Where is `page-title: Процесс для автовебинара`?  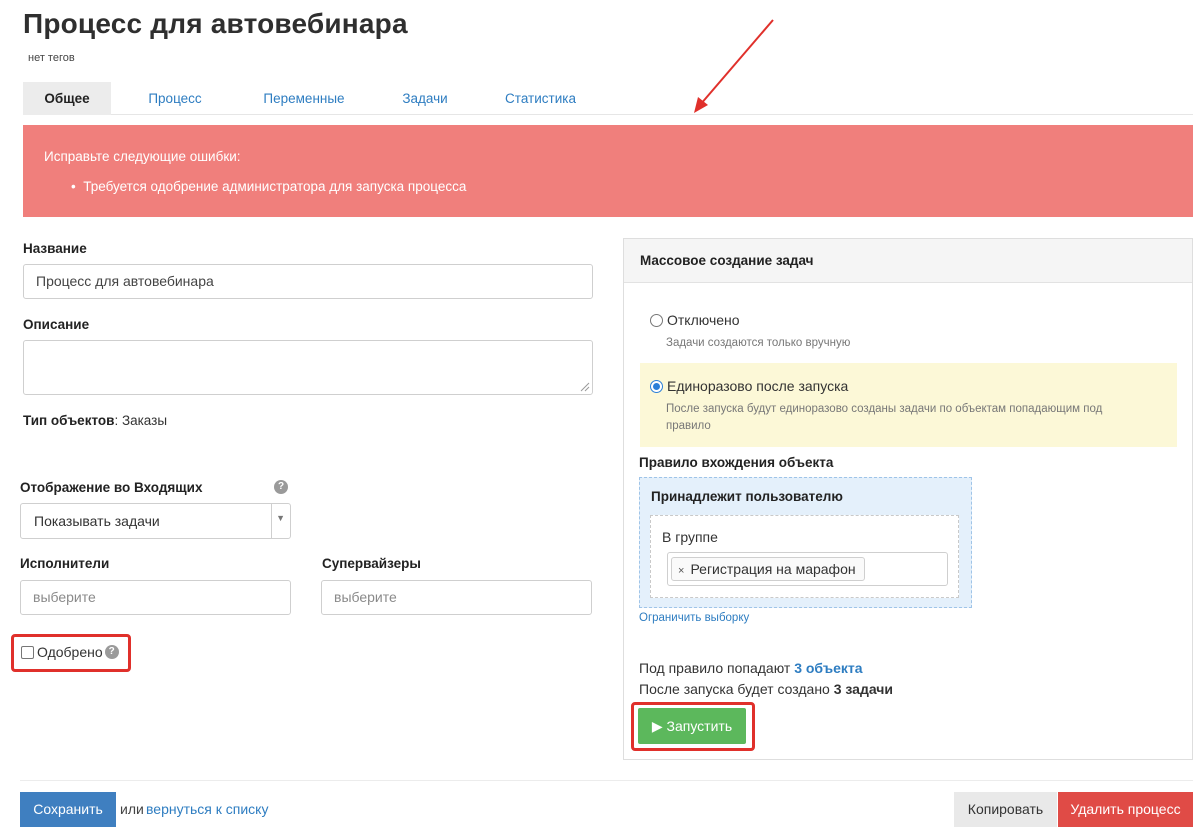
page-title: Процесс для автовебинара is located at coordinates (215, 23).